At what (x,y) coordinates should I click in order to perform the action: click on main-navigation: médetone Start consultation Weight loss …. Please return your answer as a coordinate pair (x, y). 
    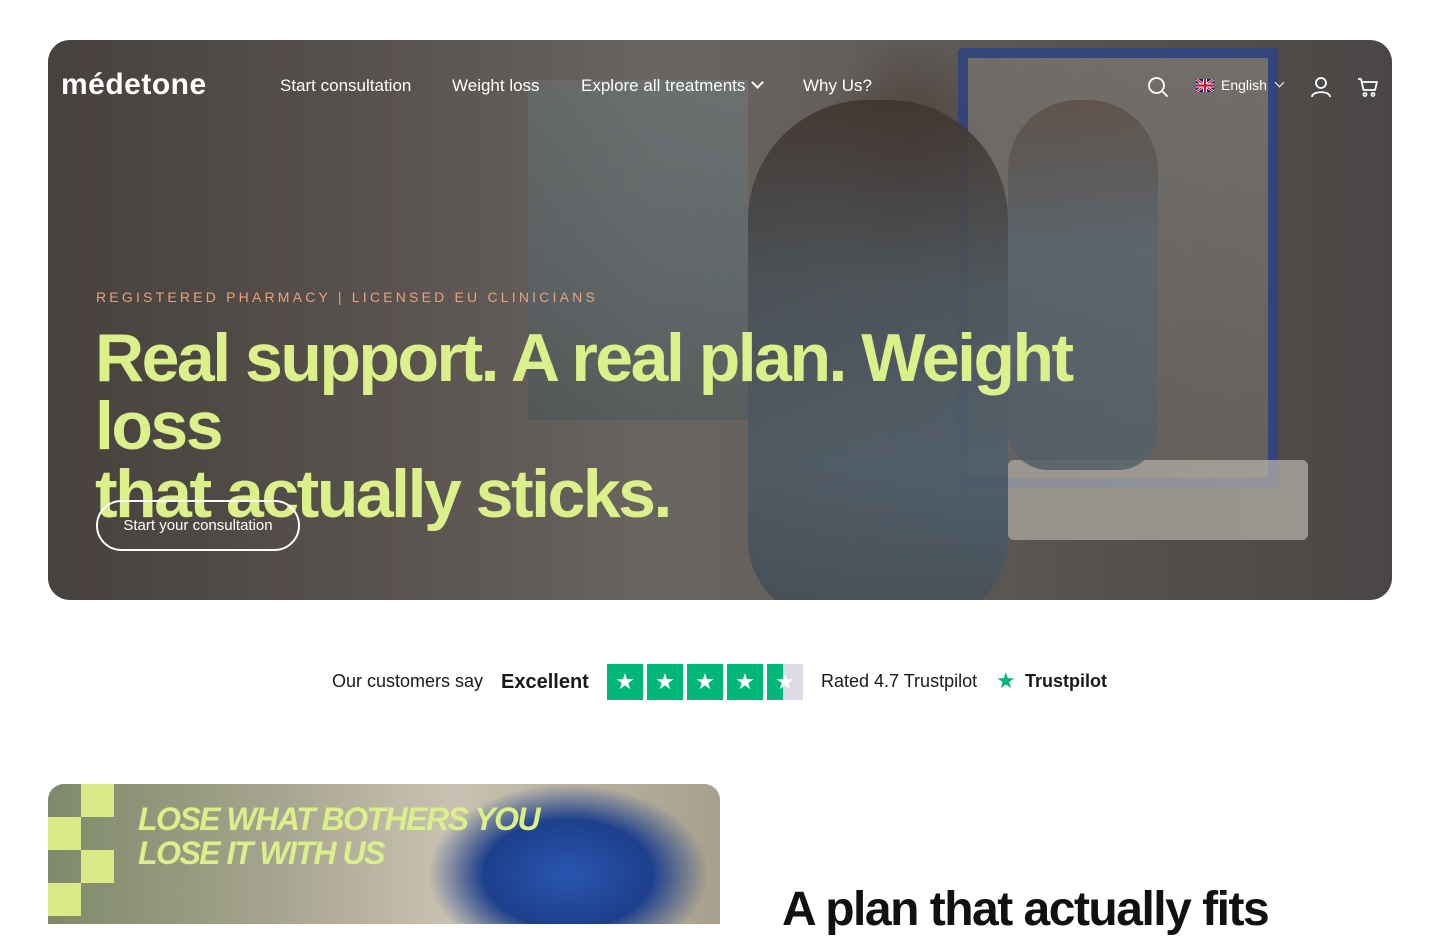
    Looking at the image, I should click on (720, 87).